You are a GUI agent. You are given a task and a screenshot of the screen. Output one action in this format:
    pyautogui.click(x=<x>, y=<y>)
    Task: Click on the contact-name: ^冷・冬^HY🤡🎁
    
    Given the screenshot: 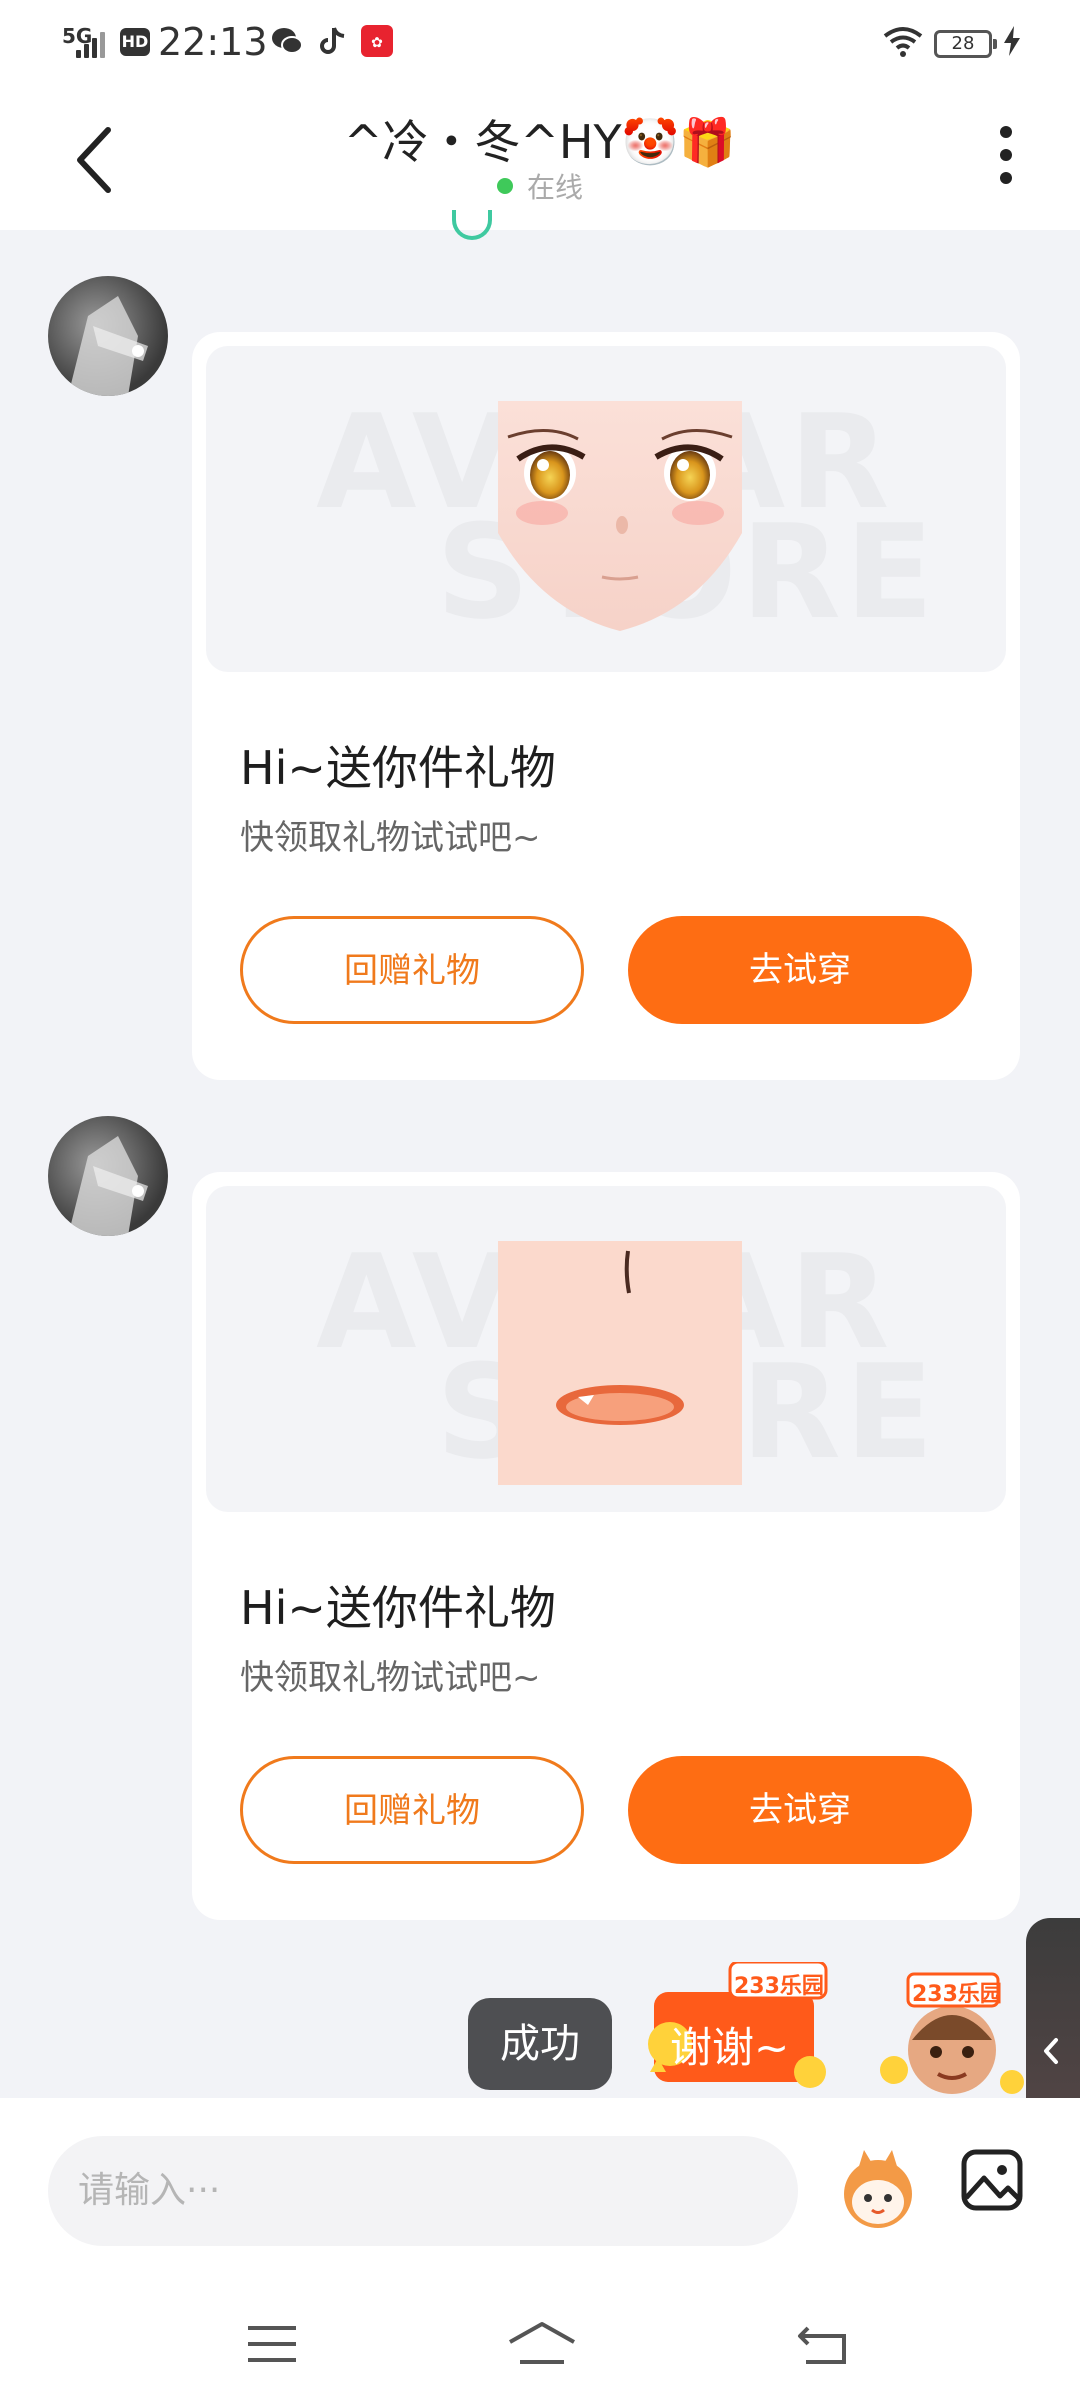 What is the action you would take?
    pyautogui.click(x=540, y=142)
    